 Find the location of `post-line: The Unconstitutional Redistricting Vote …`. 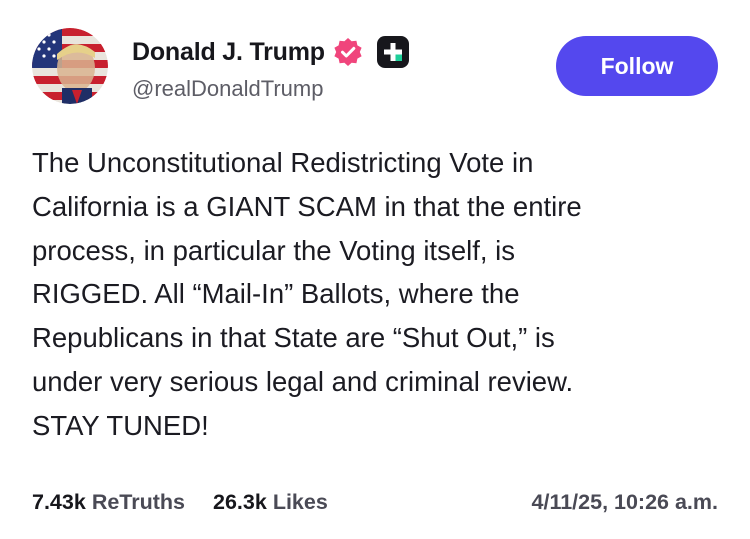

post-line: The Unconstitutional Redistricting Vote … is located at coordinates (283, 162).